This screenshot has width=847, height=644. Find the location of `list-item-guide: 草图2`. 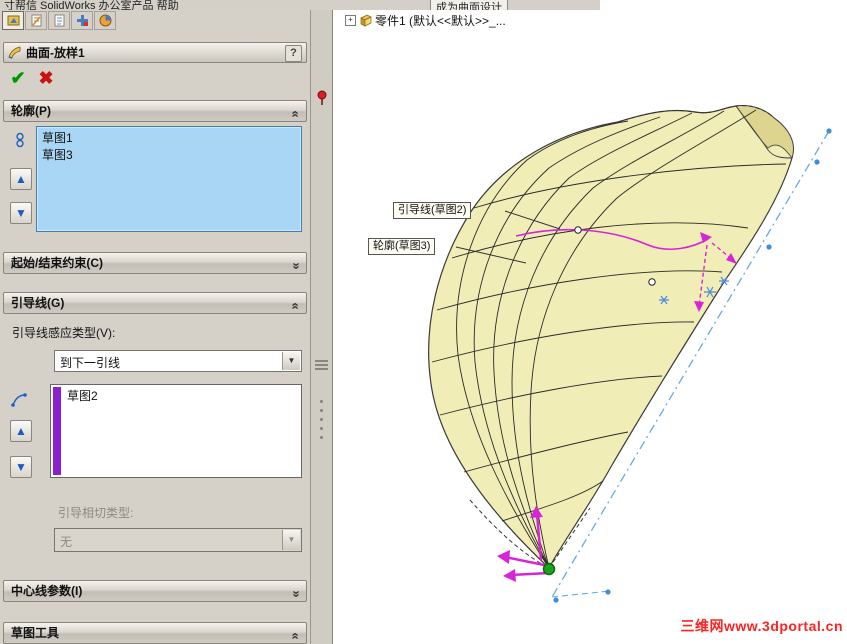

list-item-guide: 草图2 is located at coordinates (82, 396).